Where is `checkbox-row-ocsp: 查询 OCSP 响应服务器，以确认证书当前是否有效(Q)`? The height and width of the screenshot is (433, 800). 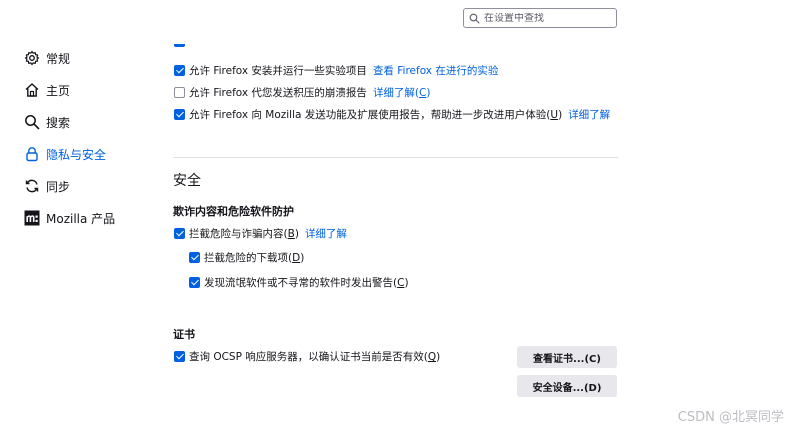
checkbox-row-ocsp: 查询 OCSP 响应服务器，以确认证书当前是否有效(Q) is located at coordinates (307, 356).